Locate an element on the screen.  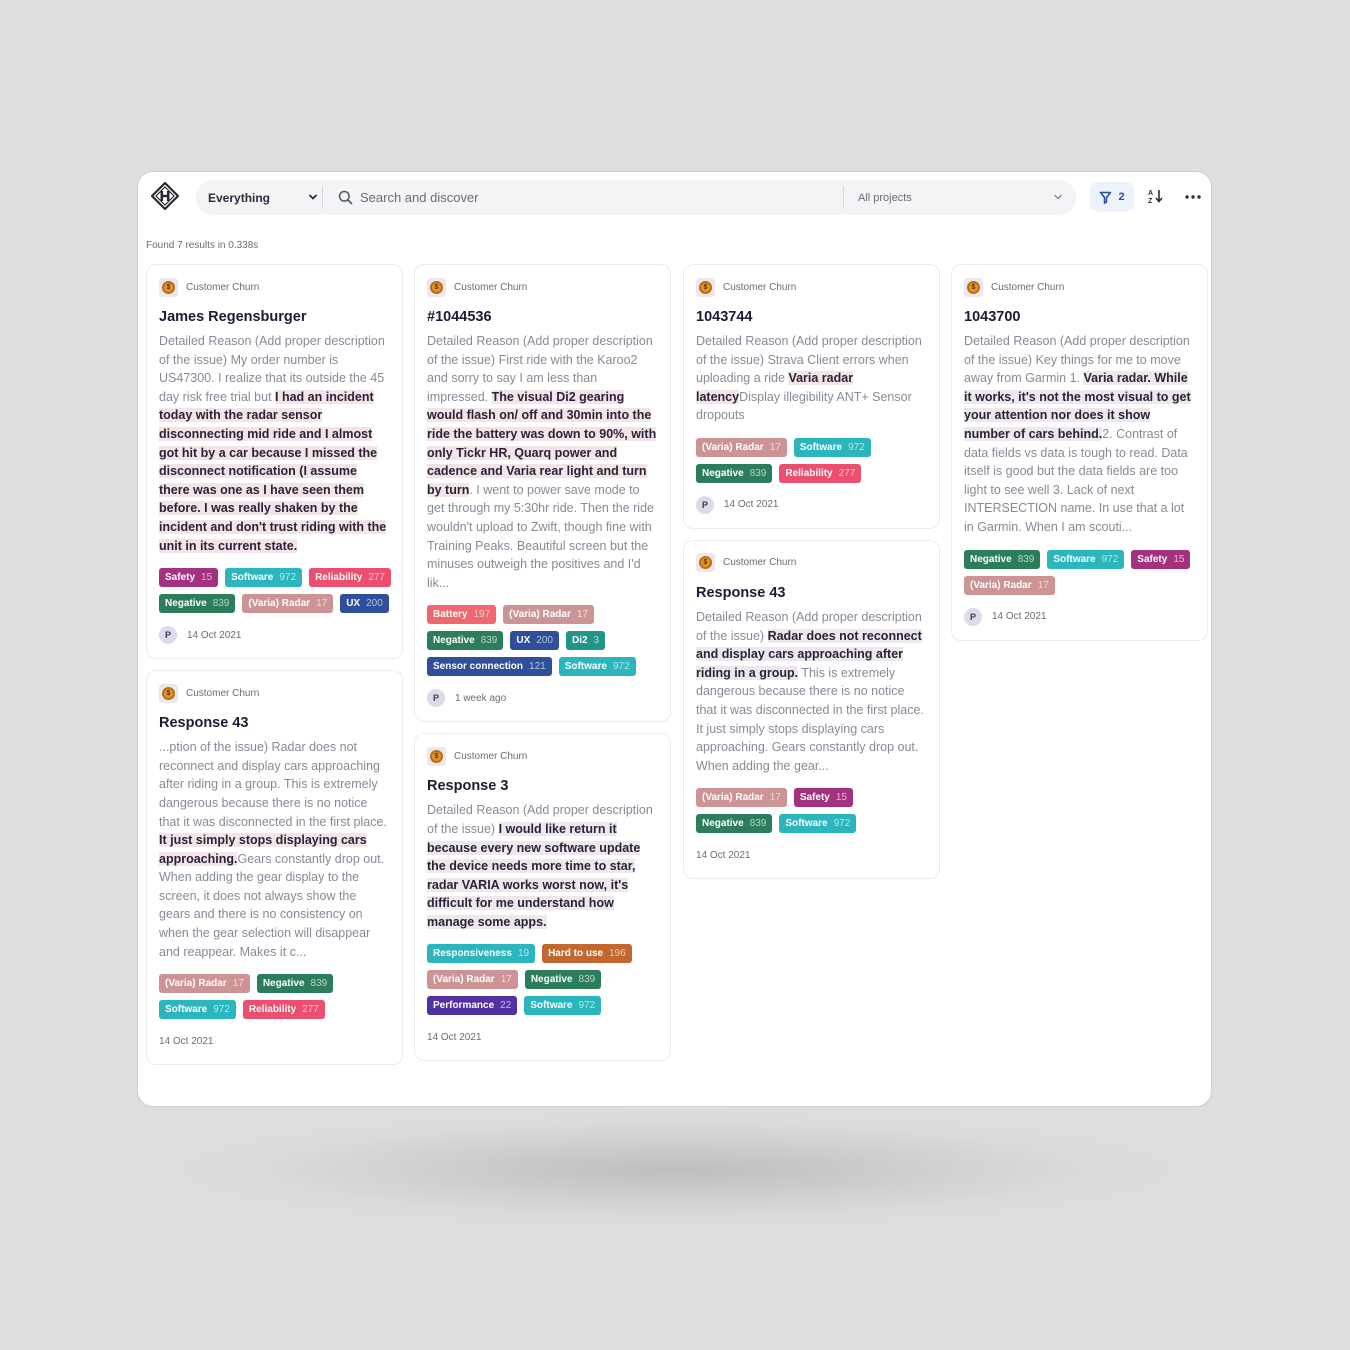
tag-label: Reliability is located at coordinates (809, 473).